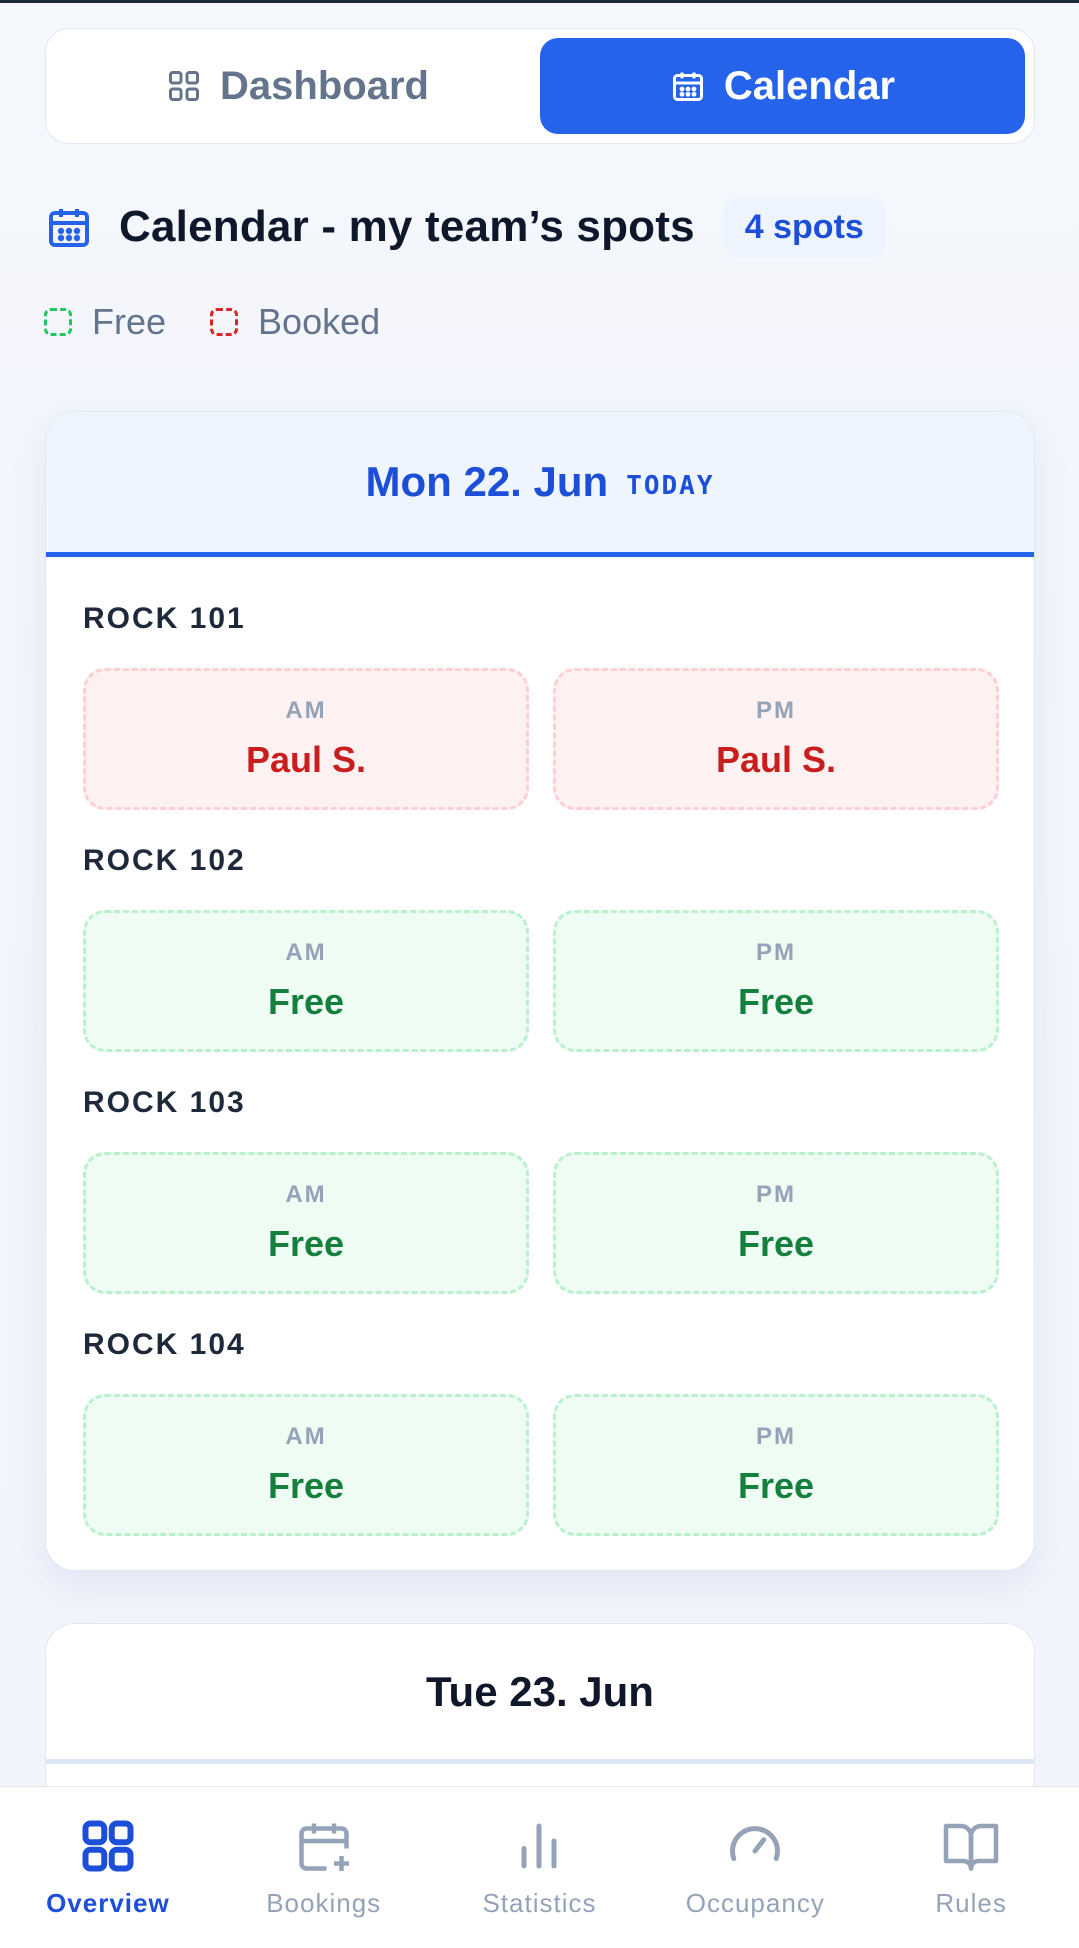 The width and height of the screenshot is (1079, 1948). I want to click on page-title: Calendar - my team’s spots, so click(407, 226).